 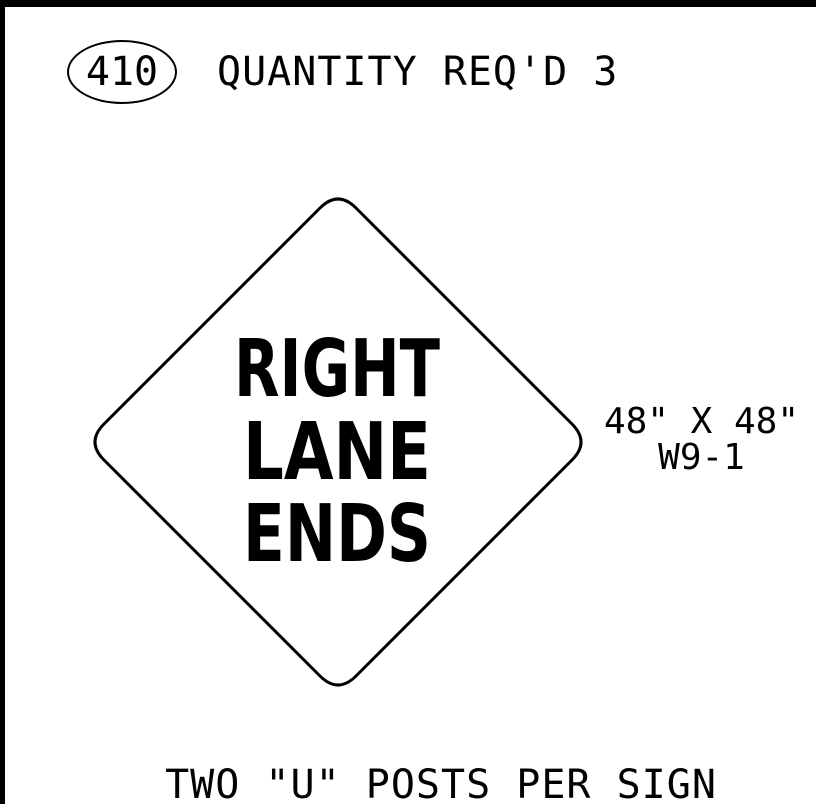 I want to click on sign-legend-line-1: RIGHT, so click(x=337, y=369).